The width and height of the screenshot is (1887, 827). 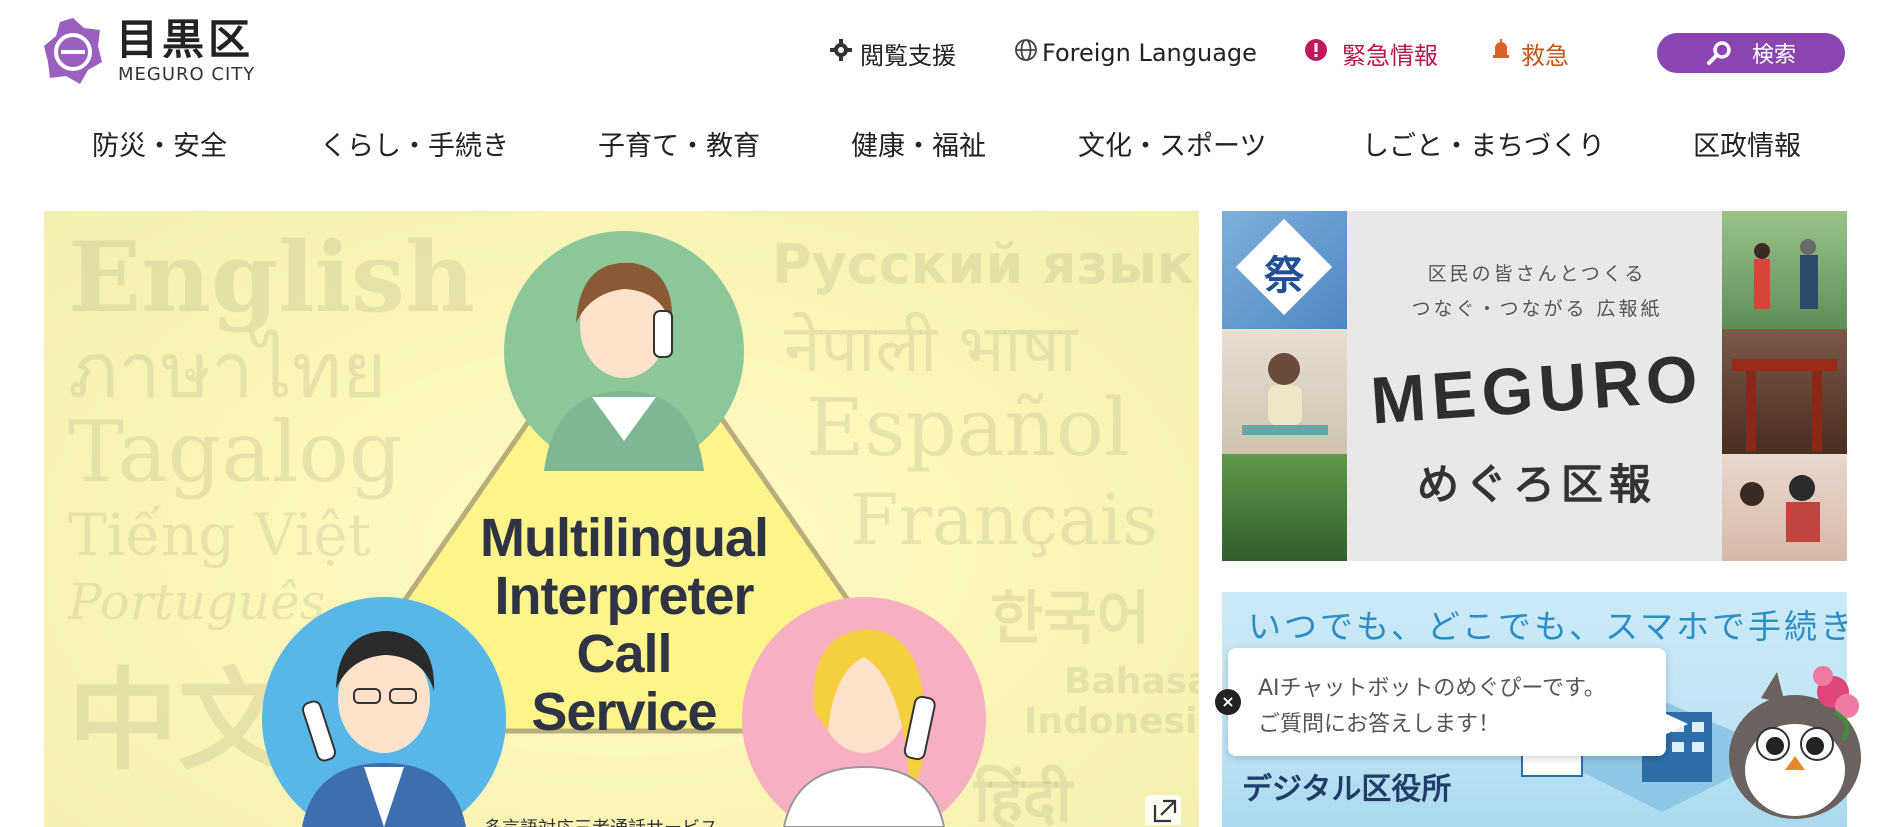 I want to click on photo-shrine-gate, so click(x=1784, y=391).